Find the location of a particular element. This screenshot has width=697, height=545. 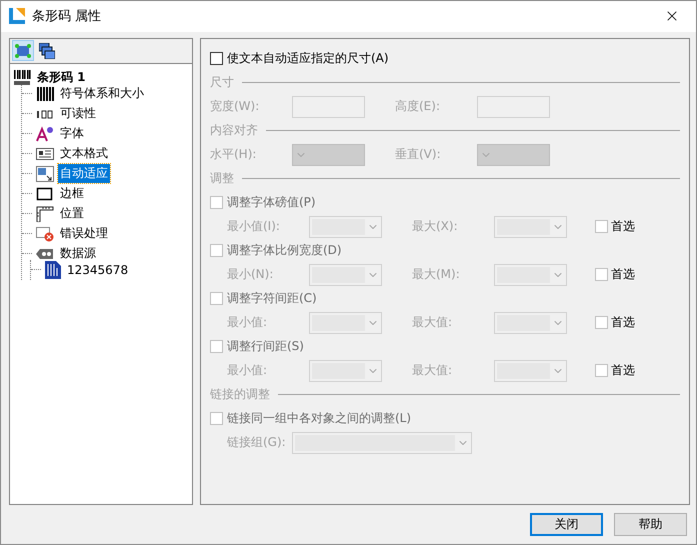

checkbox-label: 调整字体磅值(P) is located at coordinates (271, 203).